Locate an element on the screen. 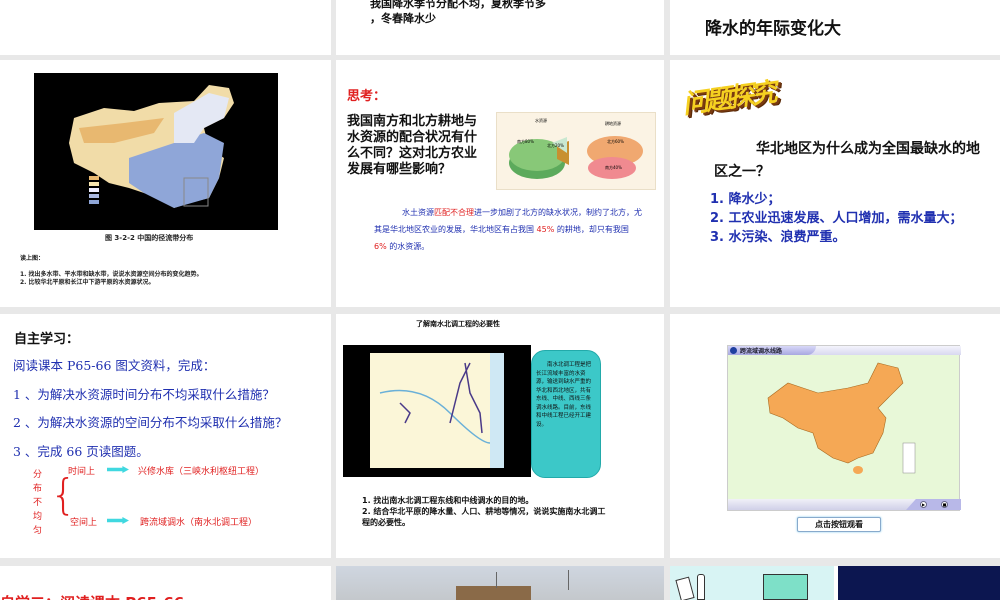 The height and width of the screenshot is (600, 1000). brace-label: 分布不均匀 is located at coordinates (38, 503).